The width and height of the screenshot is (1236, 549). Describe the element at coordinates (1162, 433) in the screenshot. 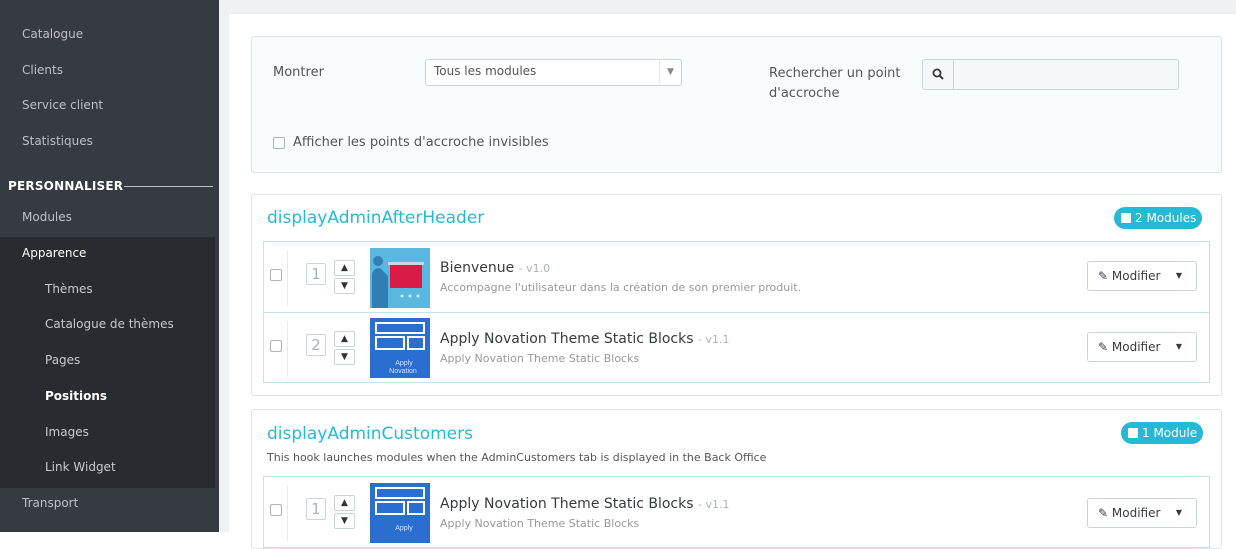

I see `module-count-badge: 1 Module` at that location.